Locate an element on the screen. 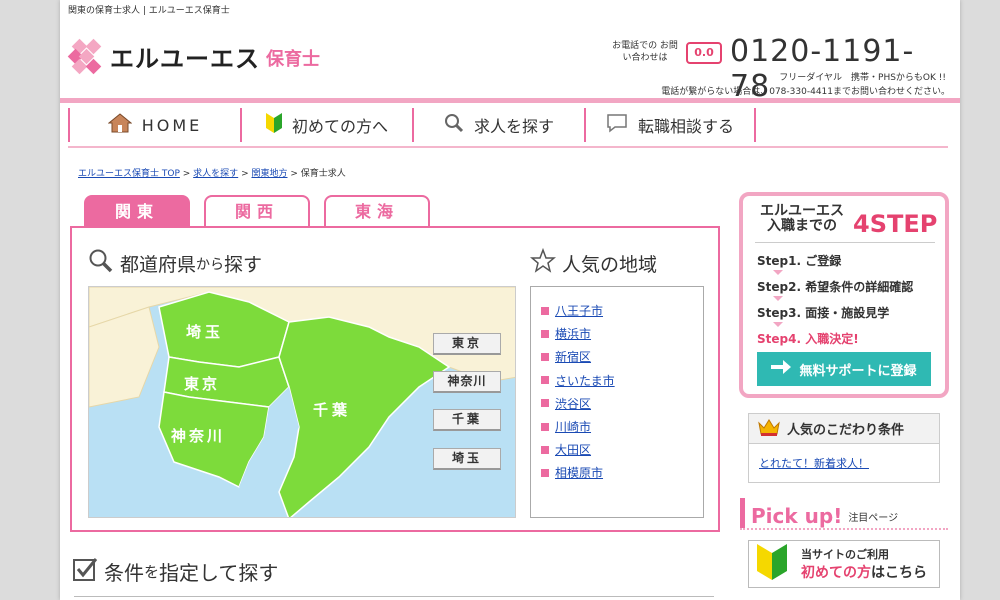 The image size is (1000, 600). pref-title-c: 探す is located at coordinates (243, 265).